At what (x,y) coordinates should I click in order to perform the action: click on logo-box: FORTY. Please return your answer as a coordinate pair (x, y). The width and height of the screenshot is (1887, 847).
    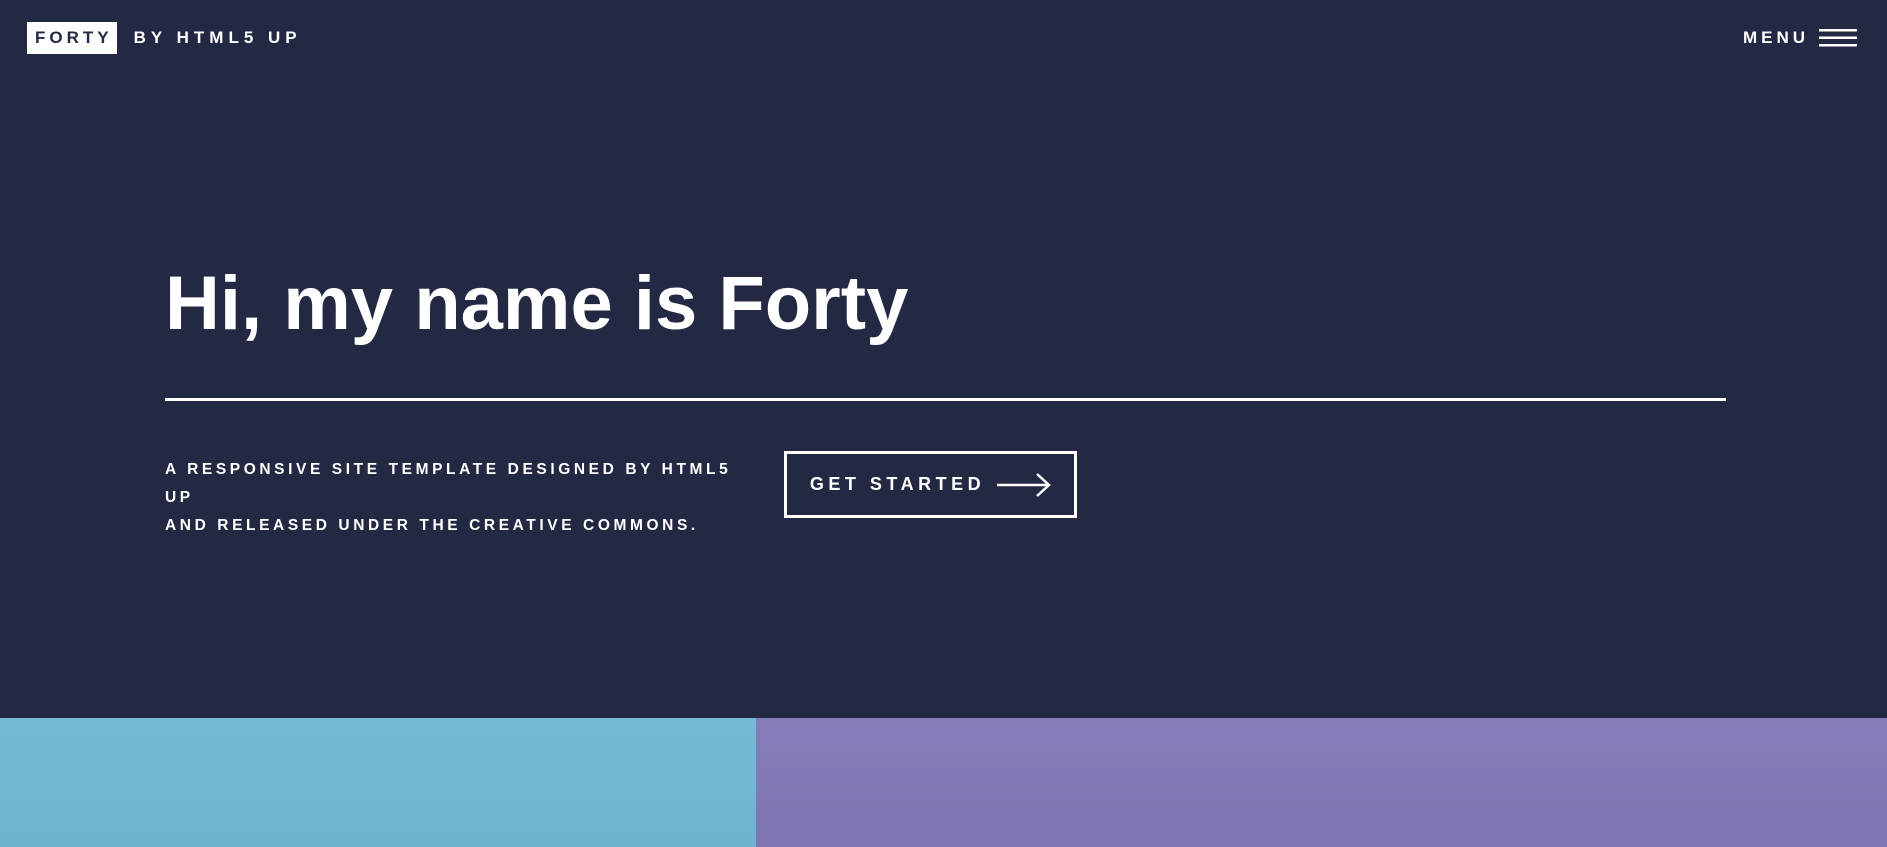
    Looking at the image, I should click on (72, 38).